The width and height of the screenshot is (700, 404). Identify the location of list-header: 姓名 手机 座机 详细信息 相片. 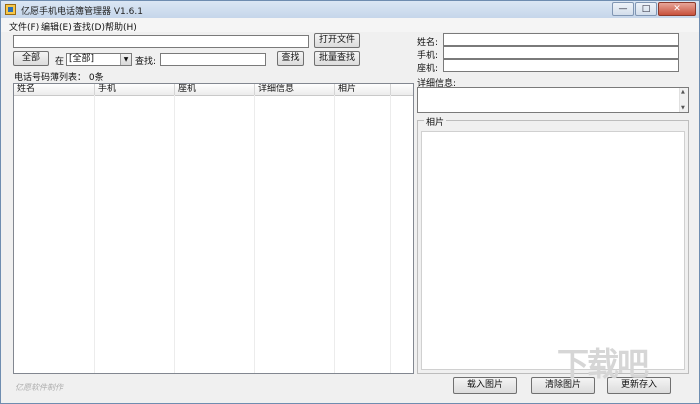
(213, 90).